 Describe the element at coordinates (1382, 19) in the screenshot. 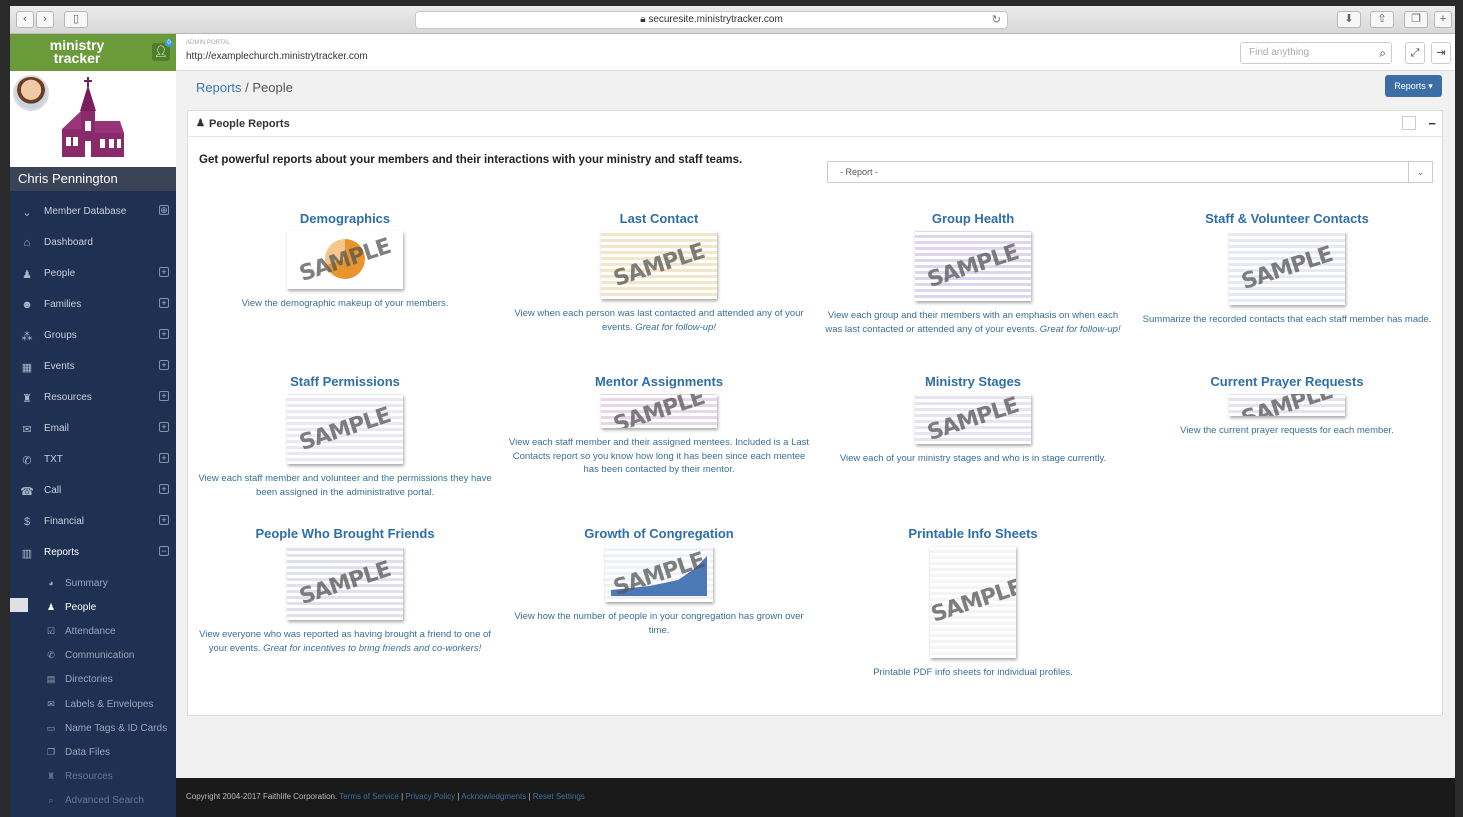

I see `share-icon: ⇧` at that location.